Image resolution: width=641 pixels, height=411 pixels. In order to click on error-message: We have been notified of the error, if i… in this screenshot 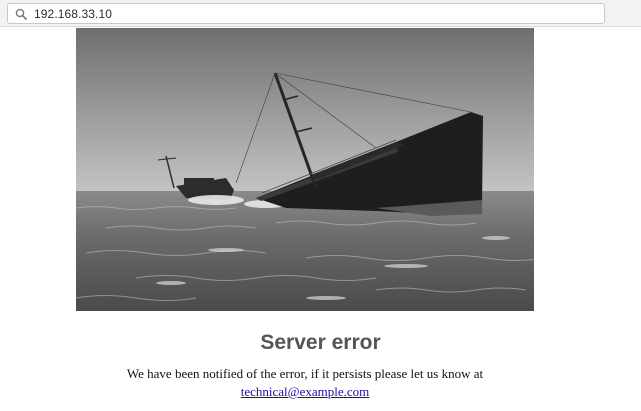, I will do `click(305, 383)`.